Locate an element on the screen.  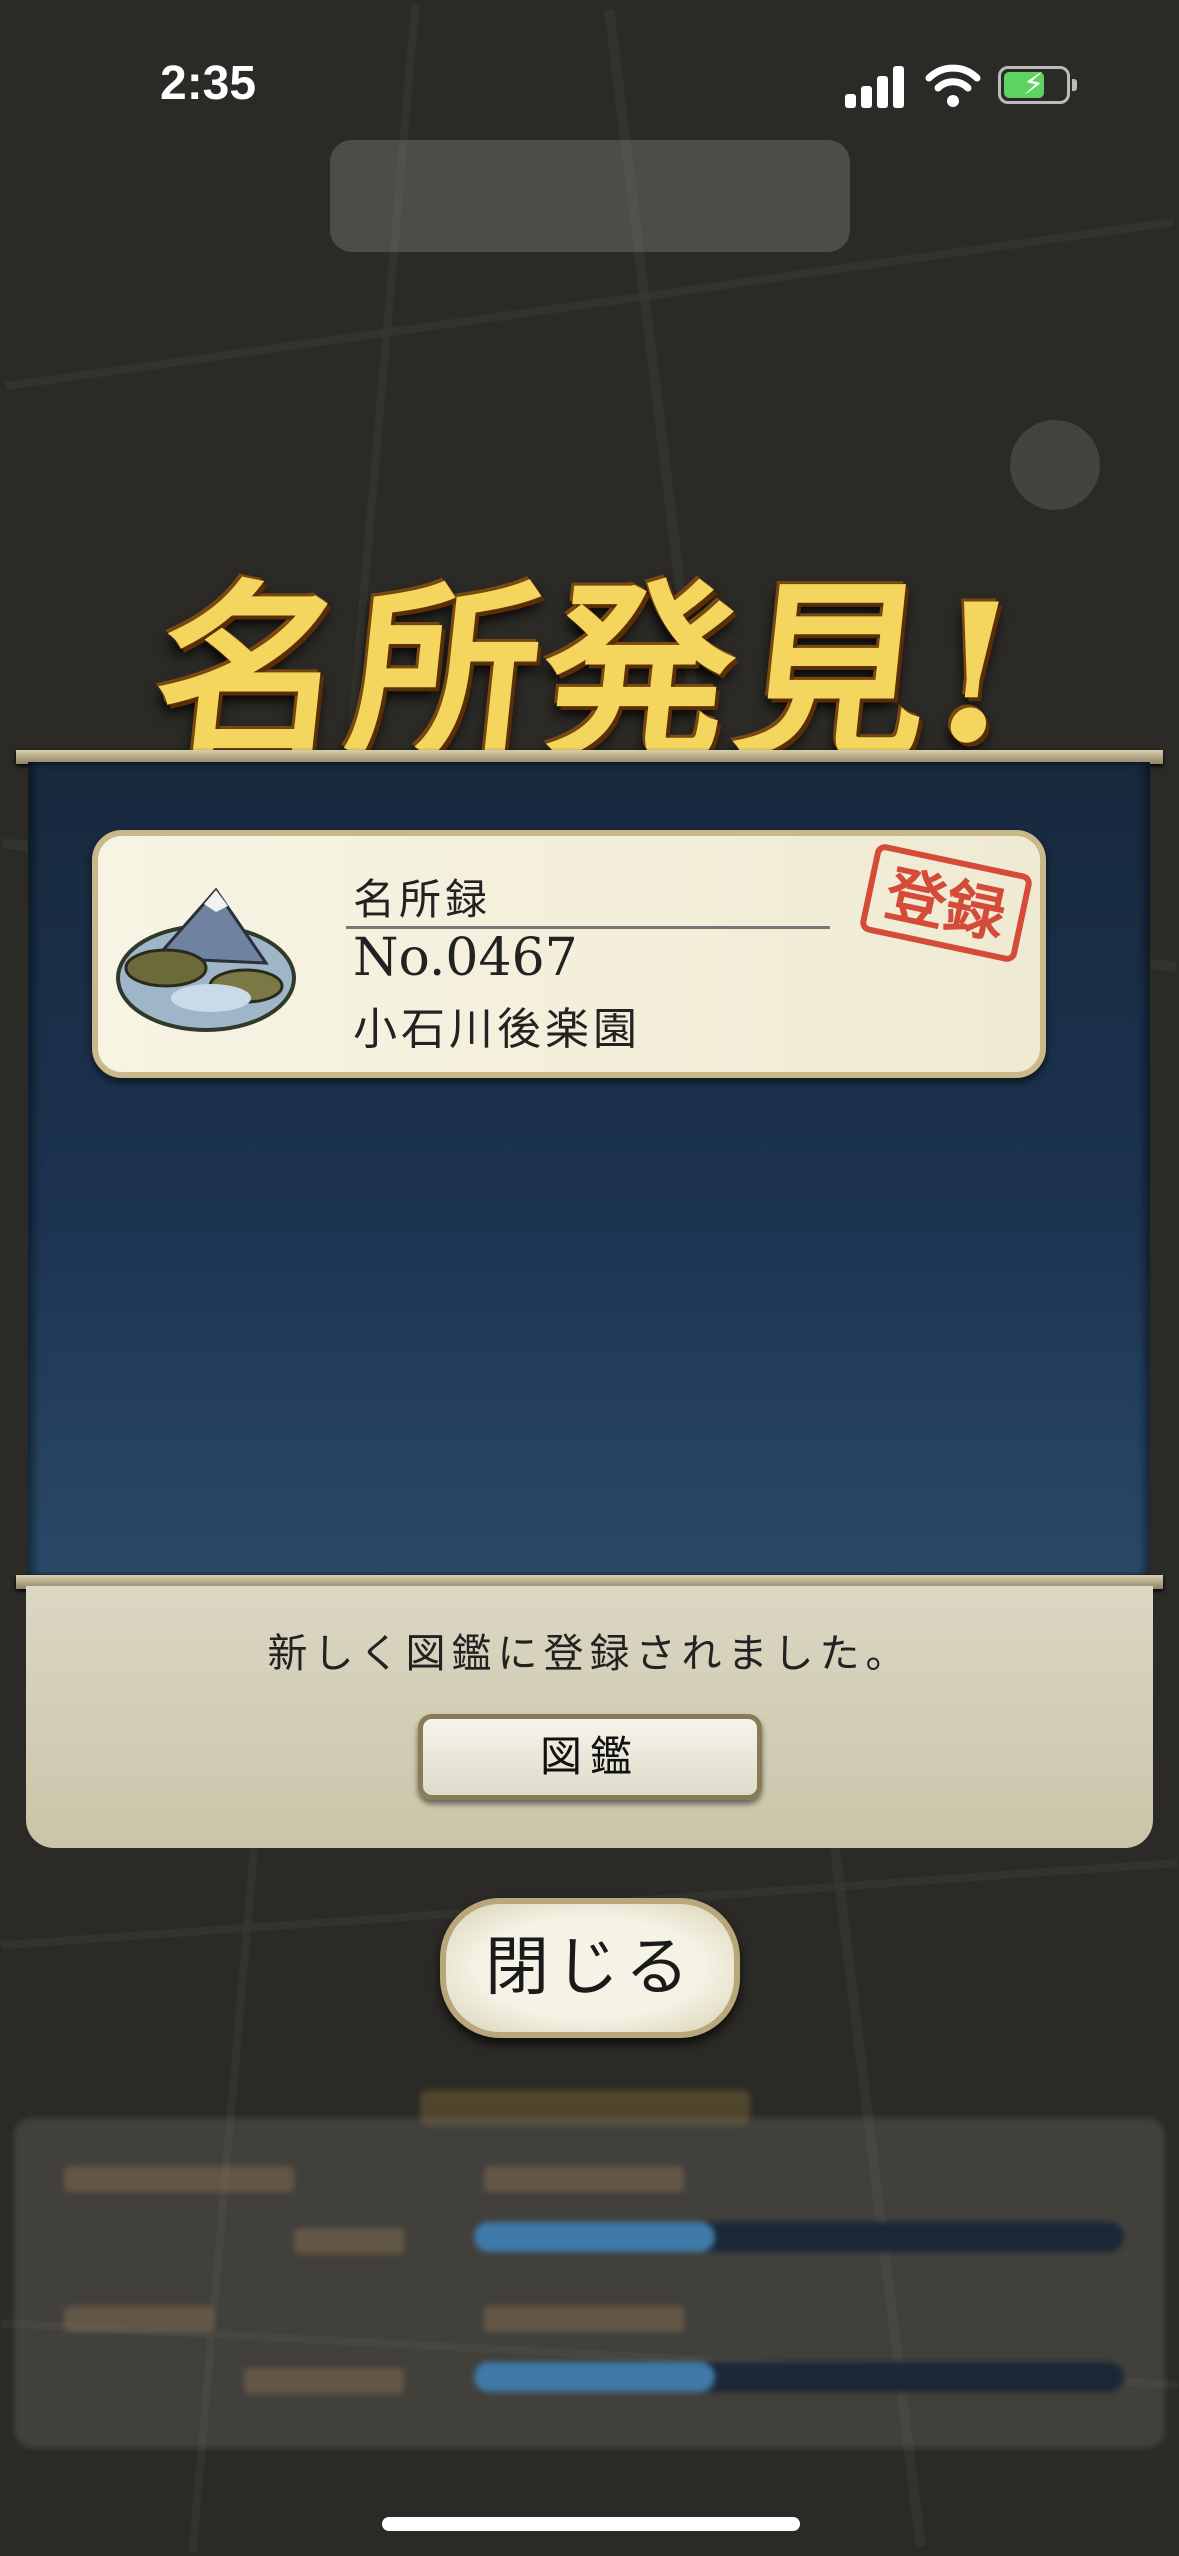
dialog-footer: 新しく図鑑に登録されました。 図鑑 is located at coordinates (589, 1717).